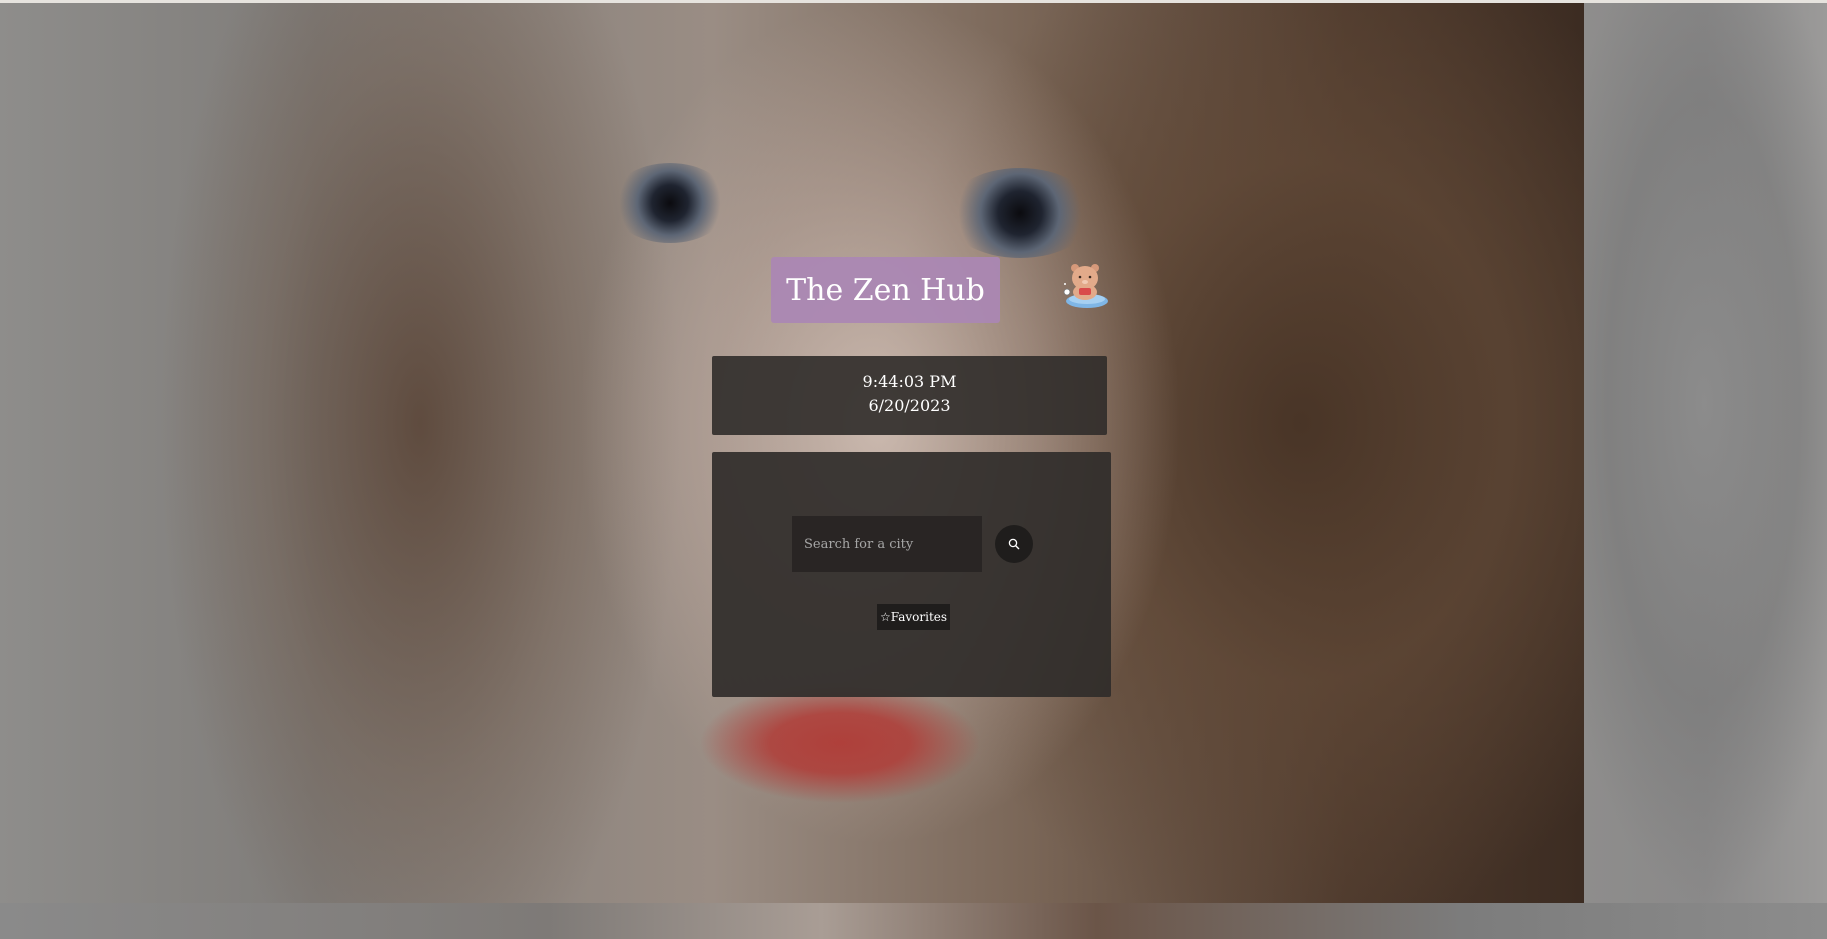 The height and width of the screenshot is (939, 1827). Describe the element at coordinates (909, 381) in the screenshot. I see `clock-time: 9:44:03 PM` at that location.